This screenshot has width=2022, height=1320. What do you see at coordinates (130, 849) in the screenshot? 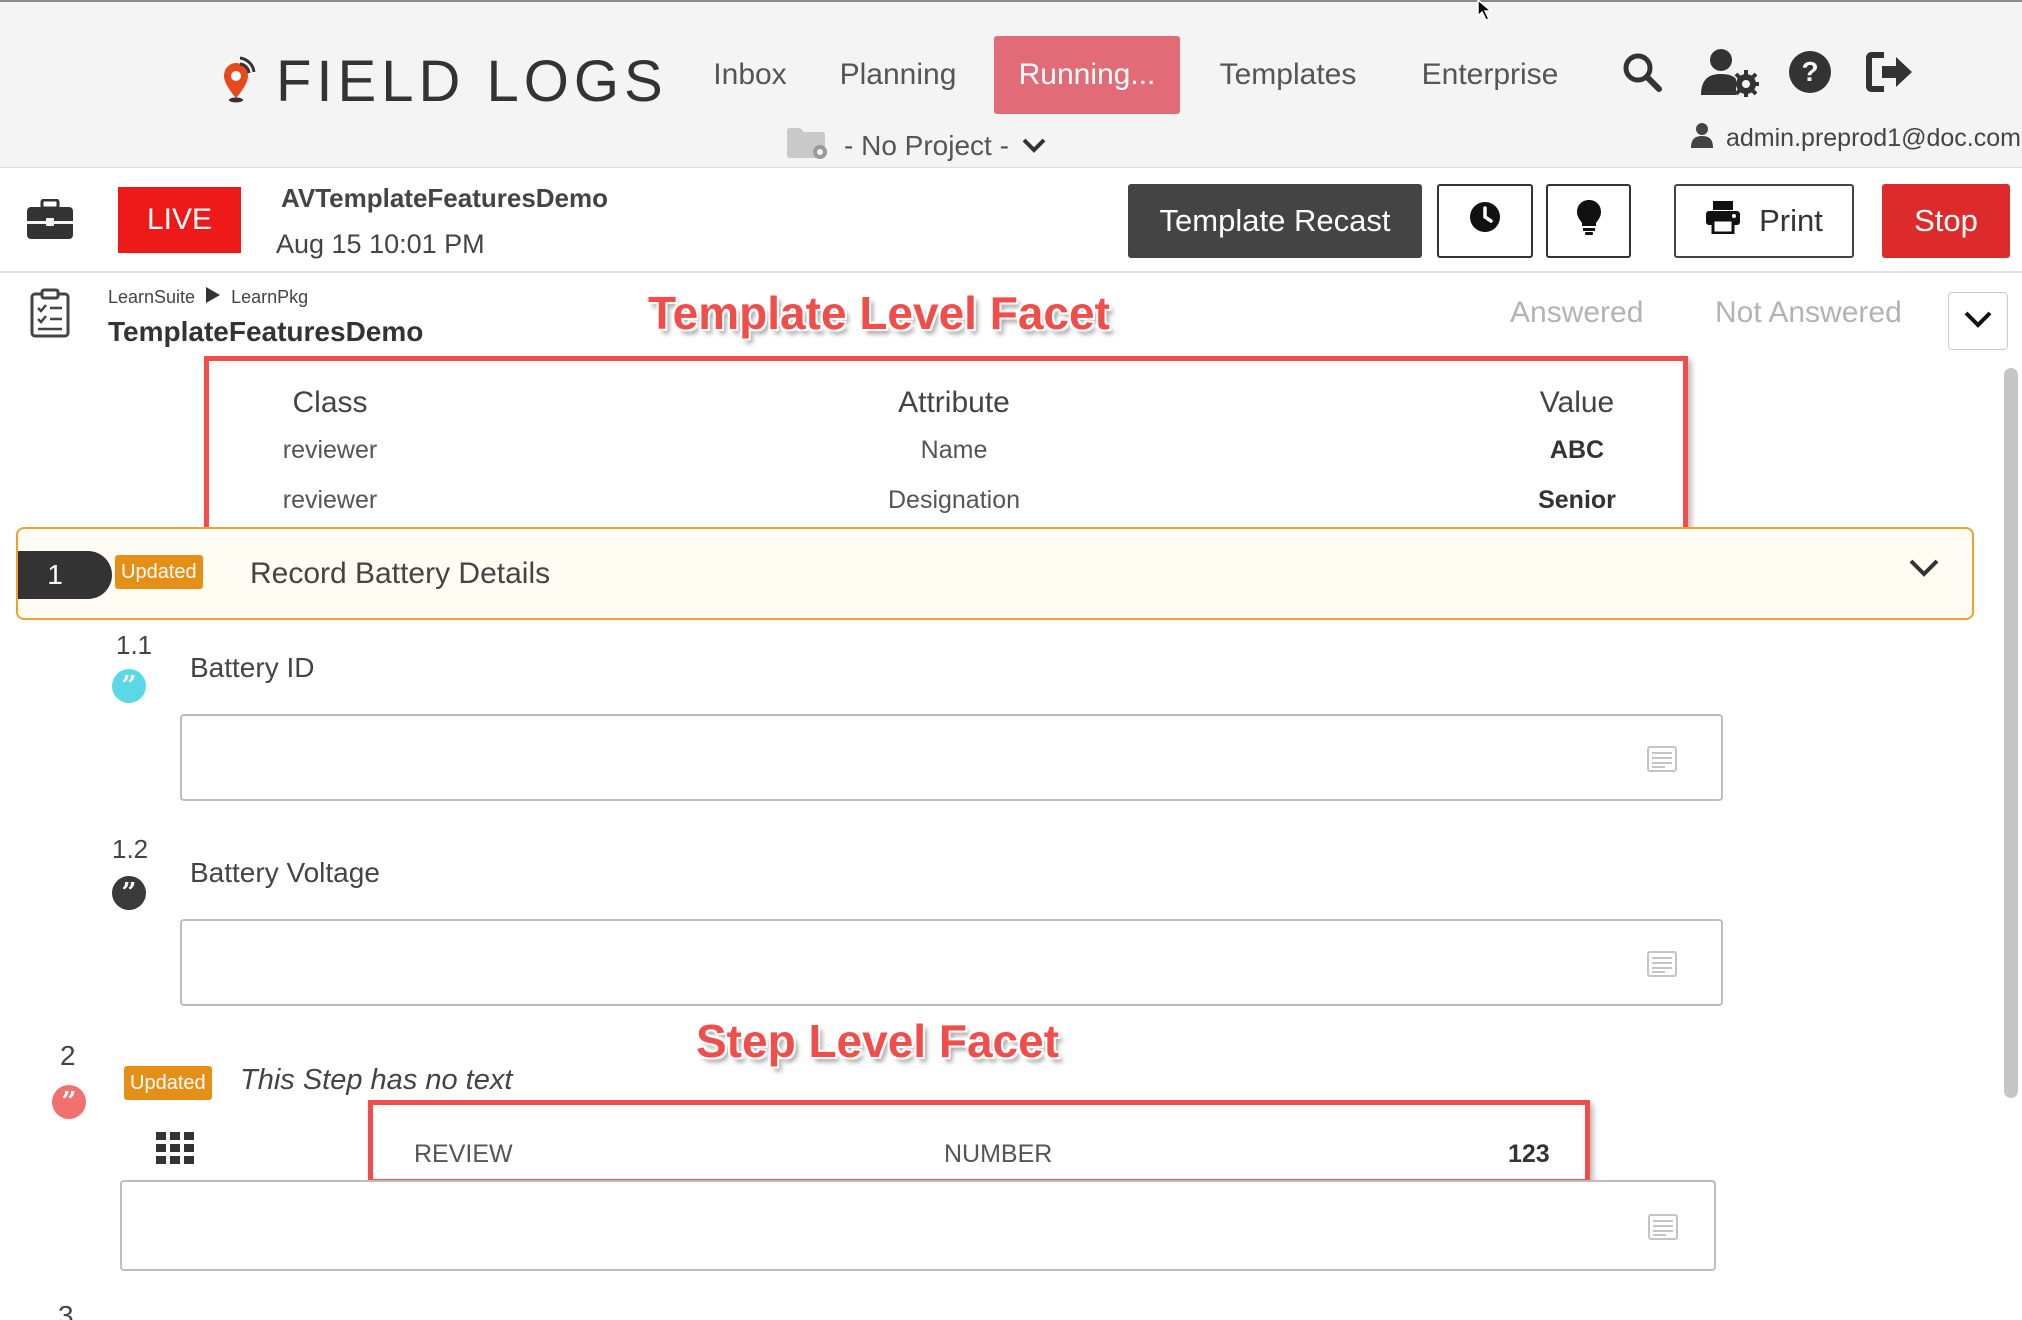
I see `substep-number: 1.2` at bounding box center [130, 849].